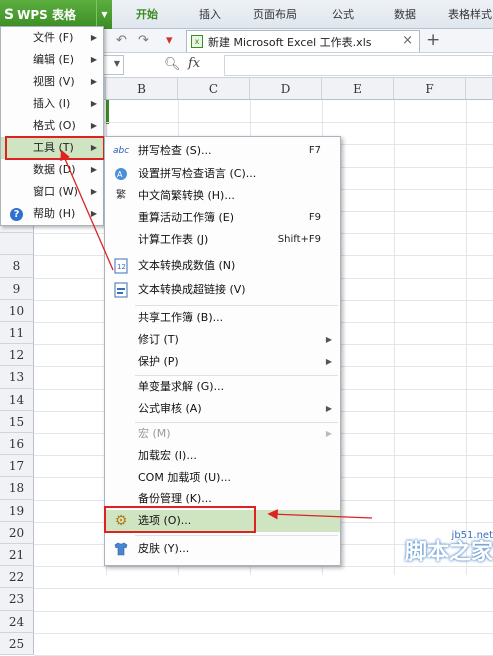 The width and height of the screenshot is (493, 656). I want to click on formula-input, so click(358, 65).